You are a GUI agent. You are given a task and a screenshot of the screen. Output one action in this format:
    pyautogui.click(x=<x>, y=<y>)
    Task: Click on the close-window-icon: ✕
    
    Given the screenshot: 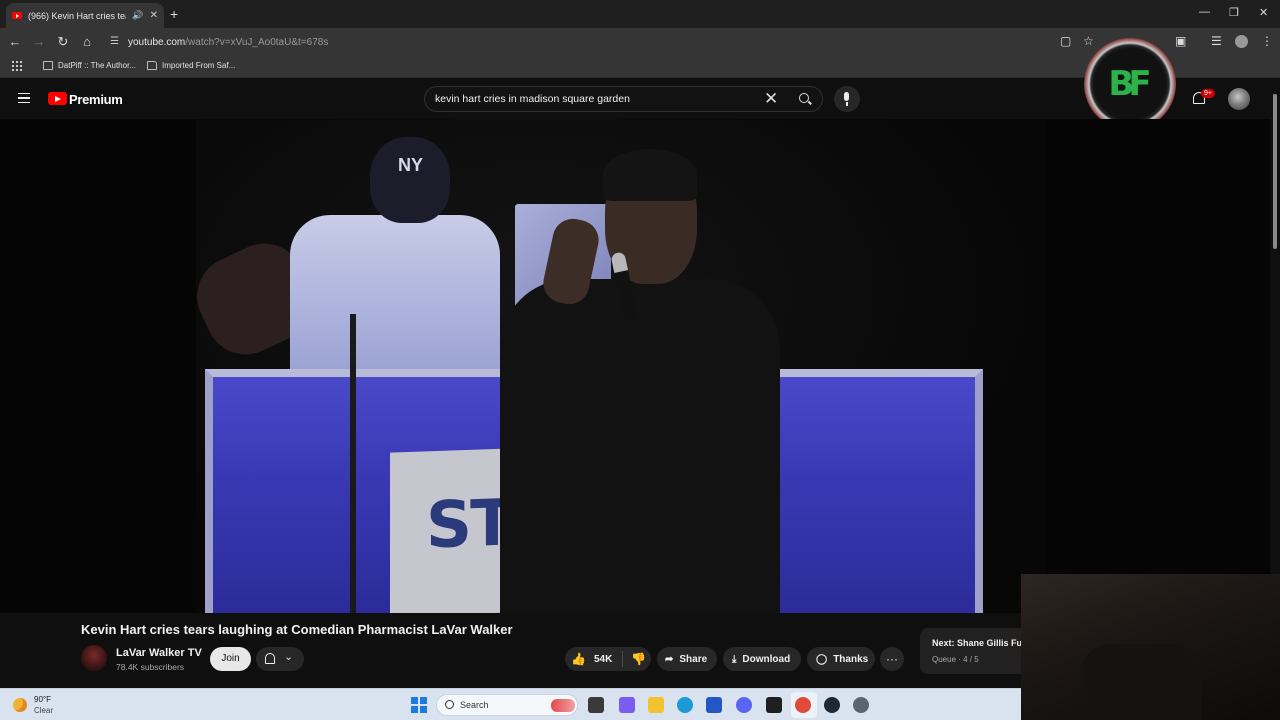 What is the action you would take?
    pyautogui.click(x=1263, y=12)
    